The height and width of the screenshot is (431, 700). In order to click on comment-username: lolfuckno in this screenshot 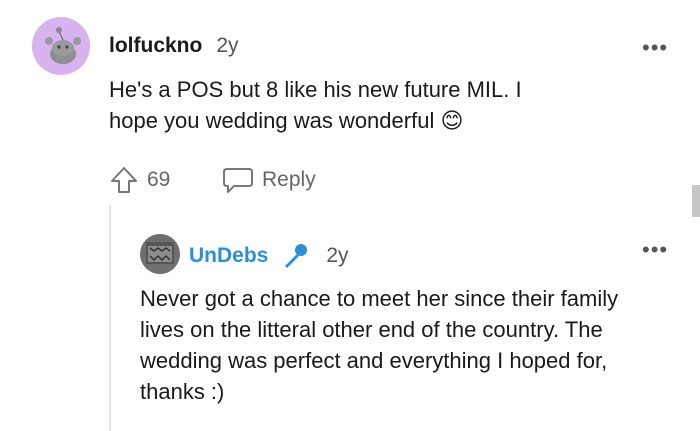, I will do `click(155, 46)`.